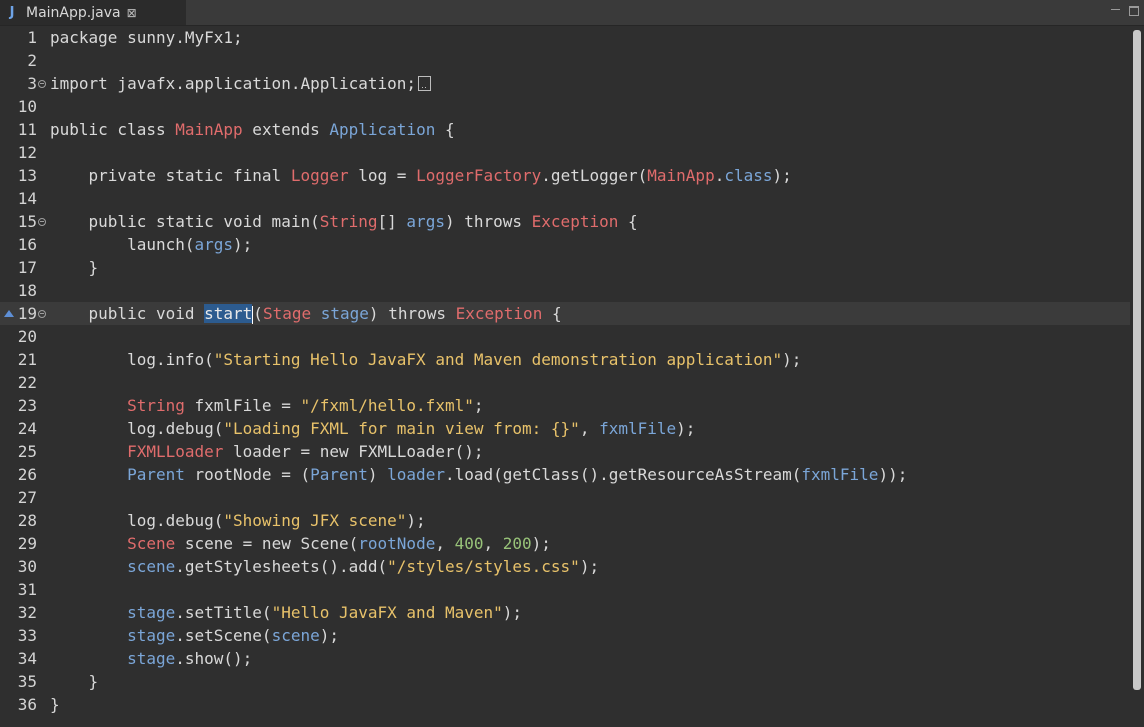 This screenshot has width=1144, height=727. What do you see at coordinates (233, 83) in the screenshot?
I see `code-token: import javafx.application.Application;` at bounding box center [233, 83].